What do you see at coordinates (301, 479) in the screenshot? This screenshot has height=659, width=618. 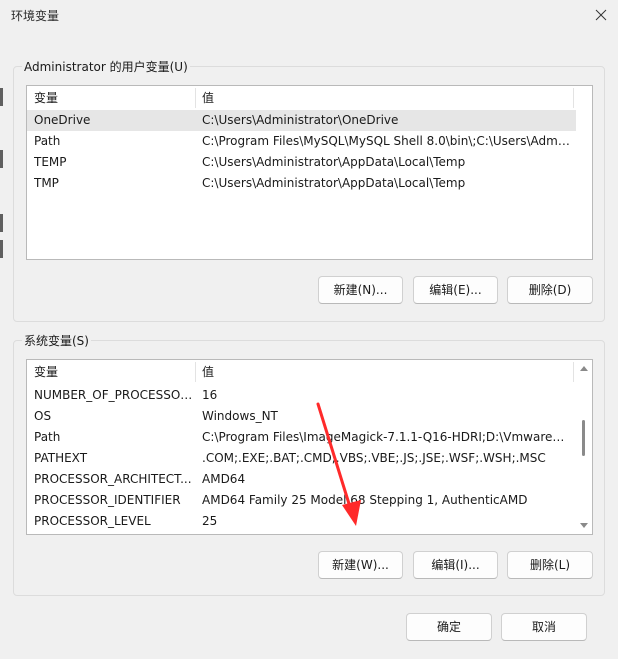 I see `table-row: PROCESSOR_ARCHITECT... AMD64` at bounding box center [301, 479].